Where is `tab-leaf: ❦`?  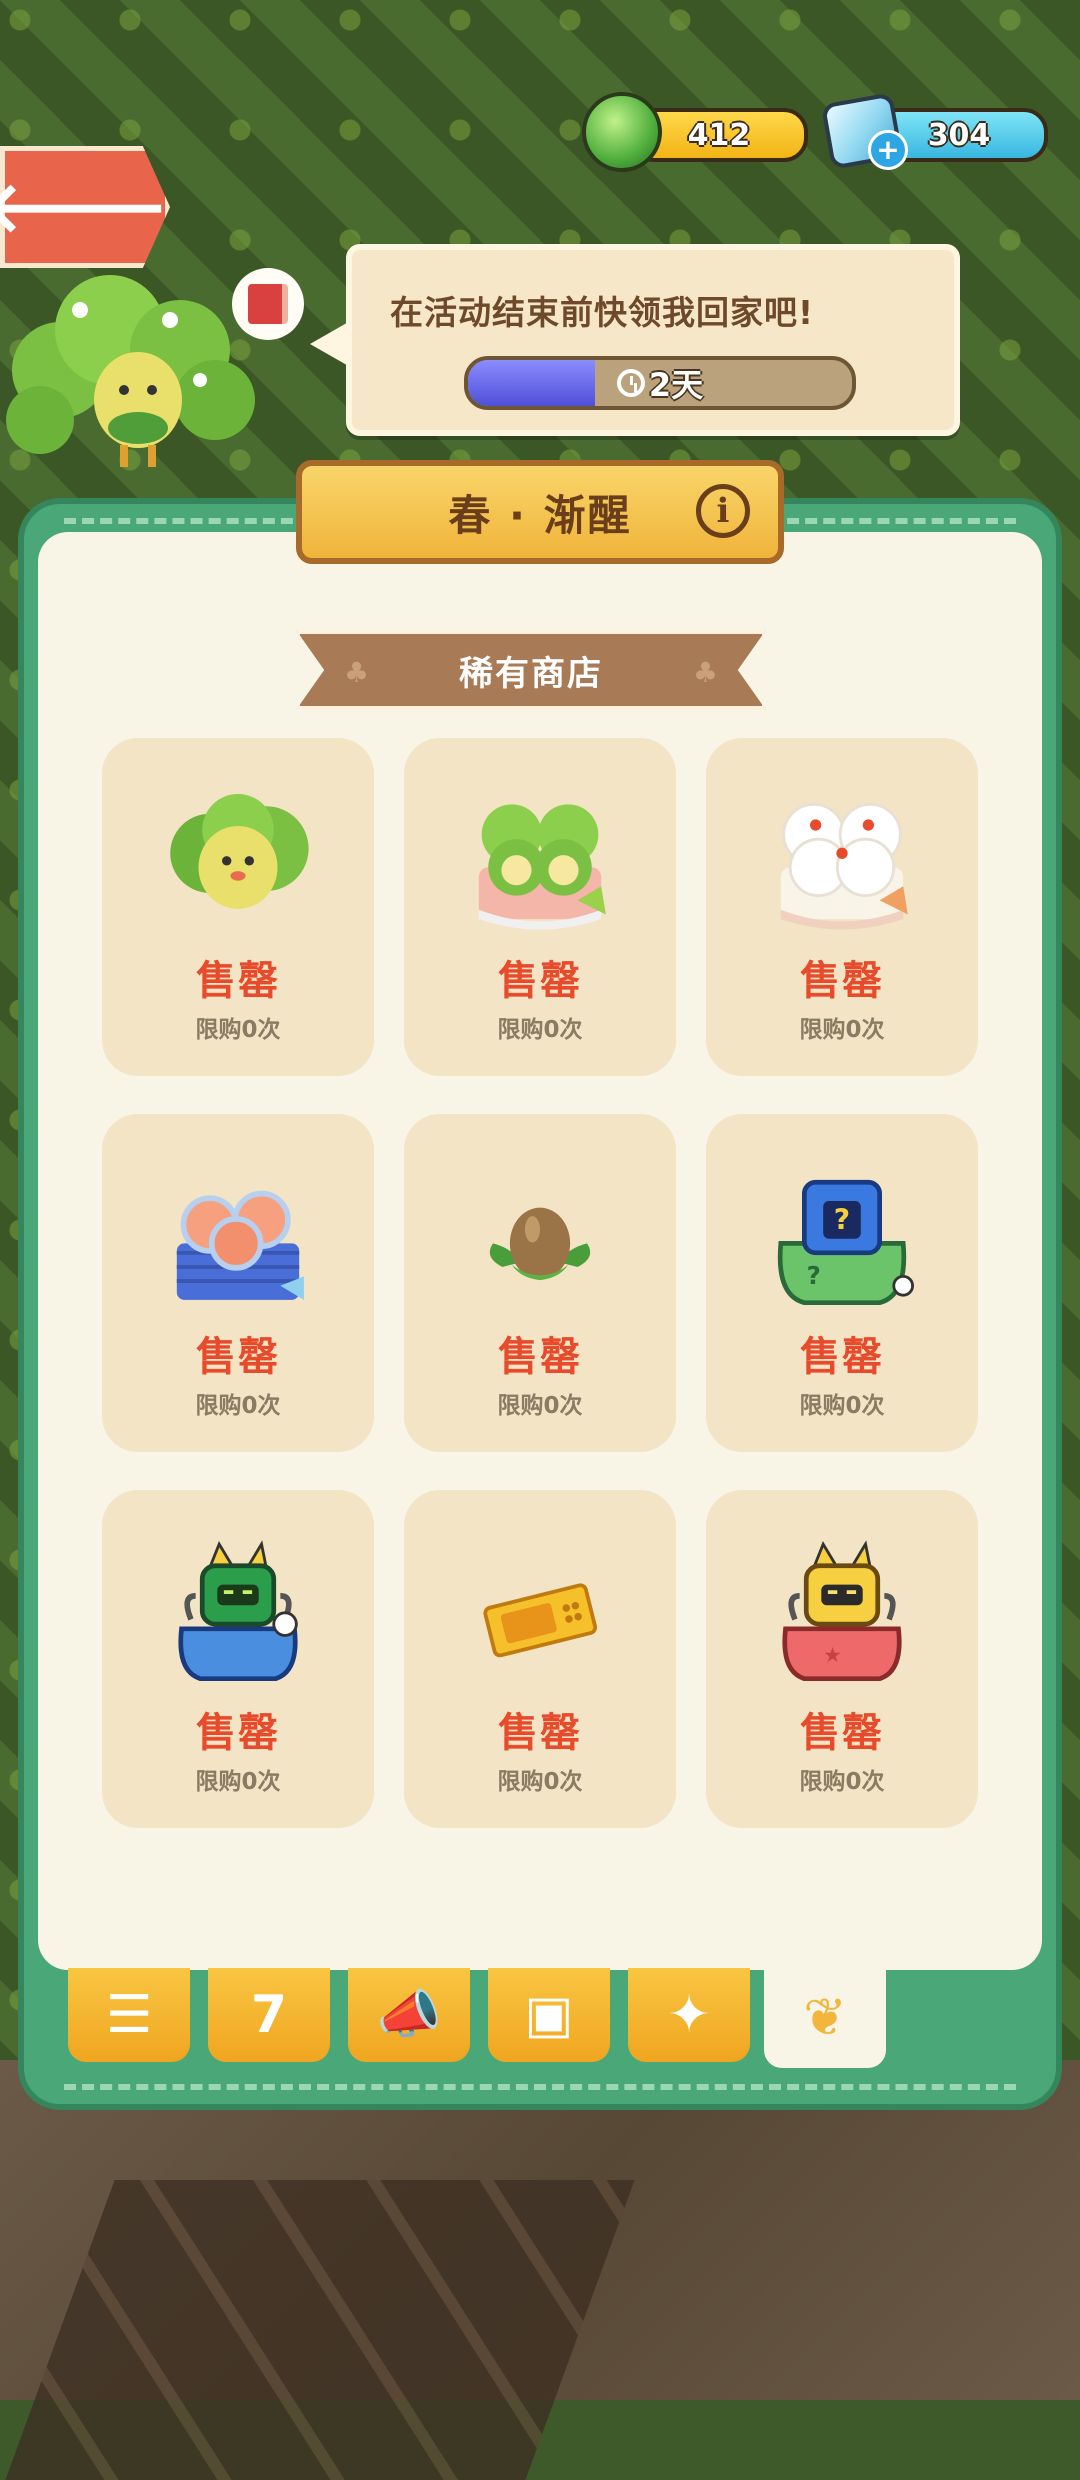
tab-leaf: ❦ is located at coordinates (825, 2018).